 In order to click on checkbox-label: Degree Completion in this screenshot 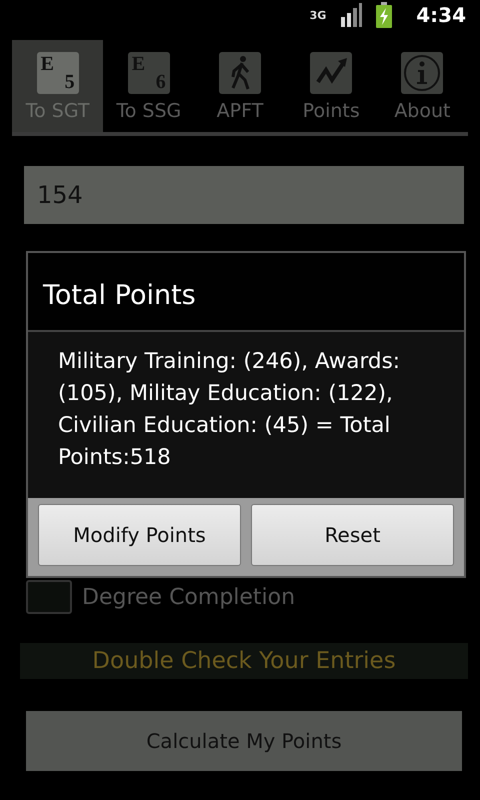, I will do `click(189, 597)`.